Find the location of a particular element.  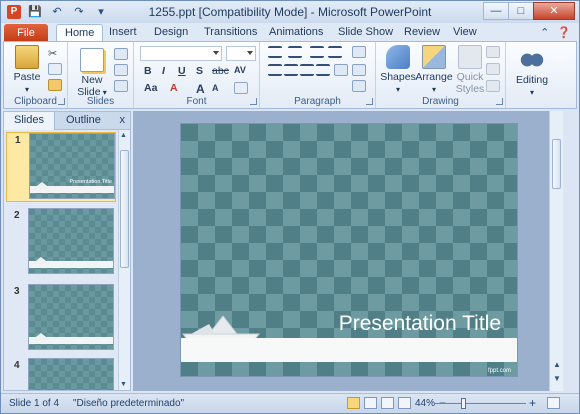

justify-icon is located at coordinates (323, 70).